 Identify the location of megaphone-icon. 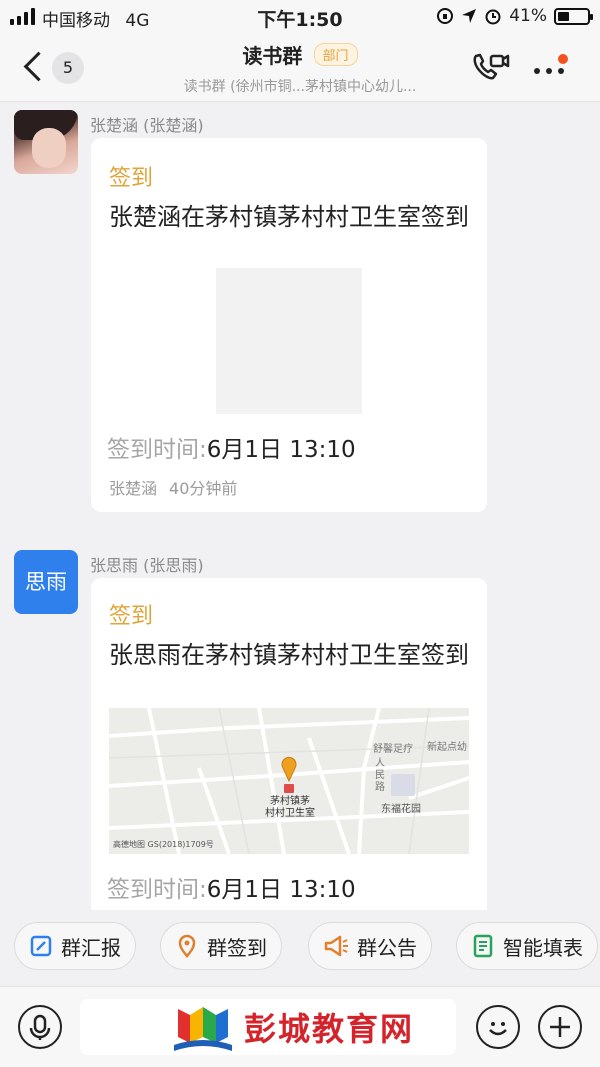
(336, 946).